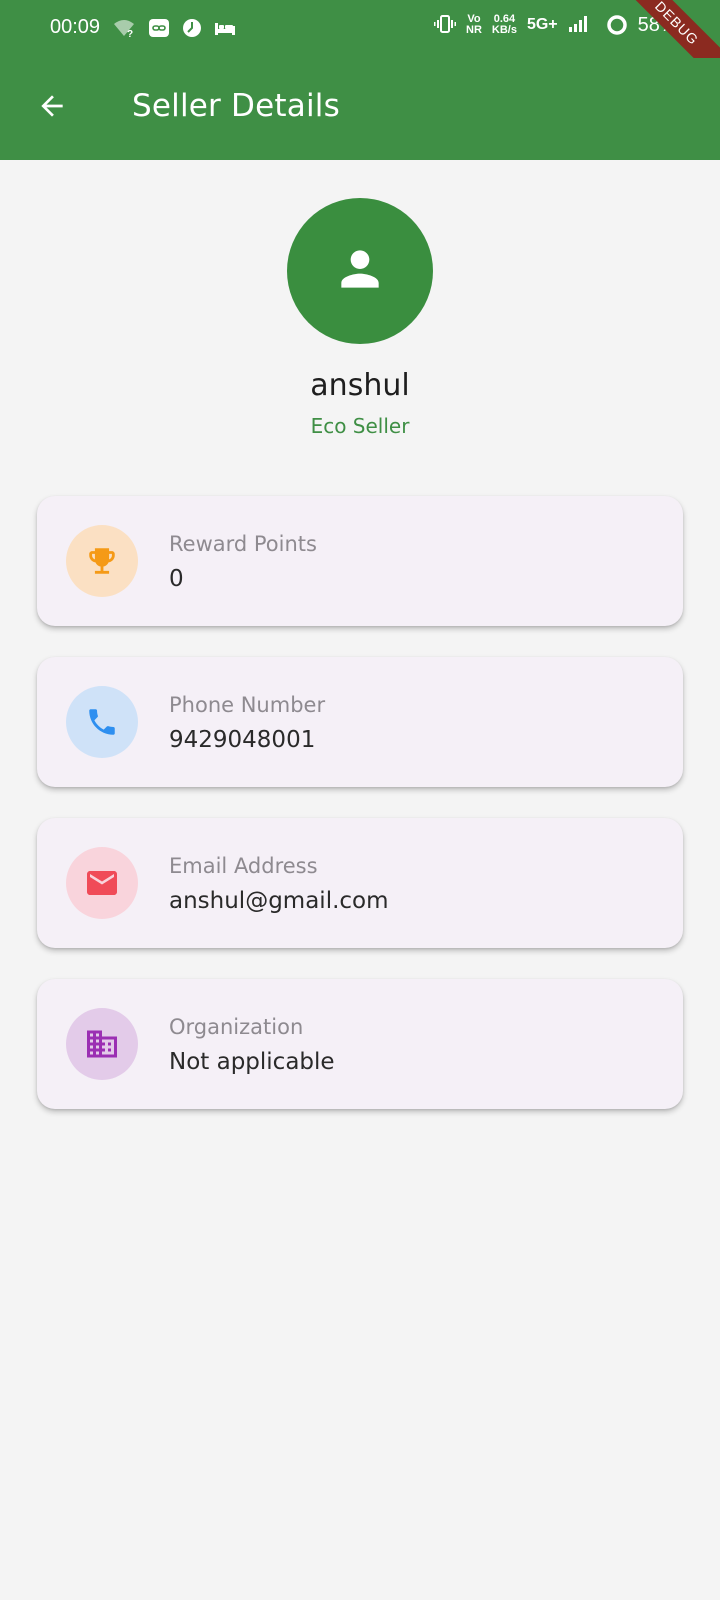  What do you see at coordinates (236, 106) in the screenshot?
I see `page-title: Seller Details` at bounding box center [236, 106].